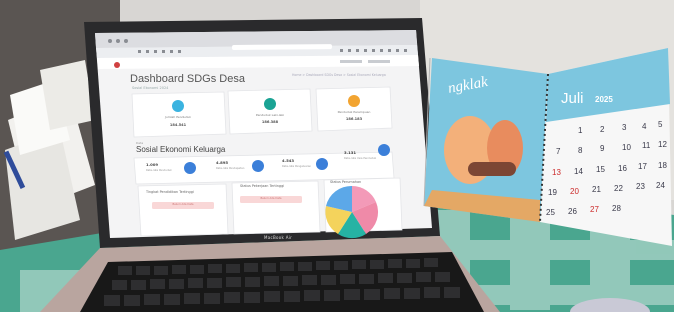 The width and height of the screenshot is (674, 312). Describe the element at coordinates (159, 170) in the screenshot. I see `eco-label-1: Rata-rata Penduduk` at that location.